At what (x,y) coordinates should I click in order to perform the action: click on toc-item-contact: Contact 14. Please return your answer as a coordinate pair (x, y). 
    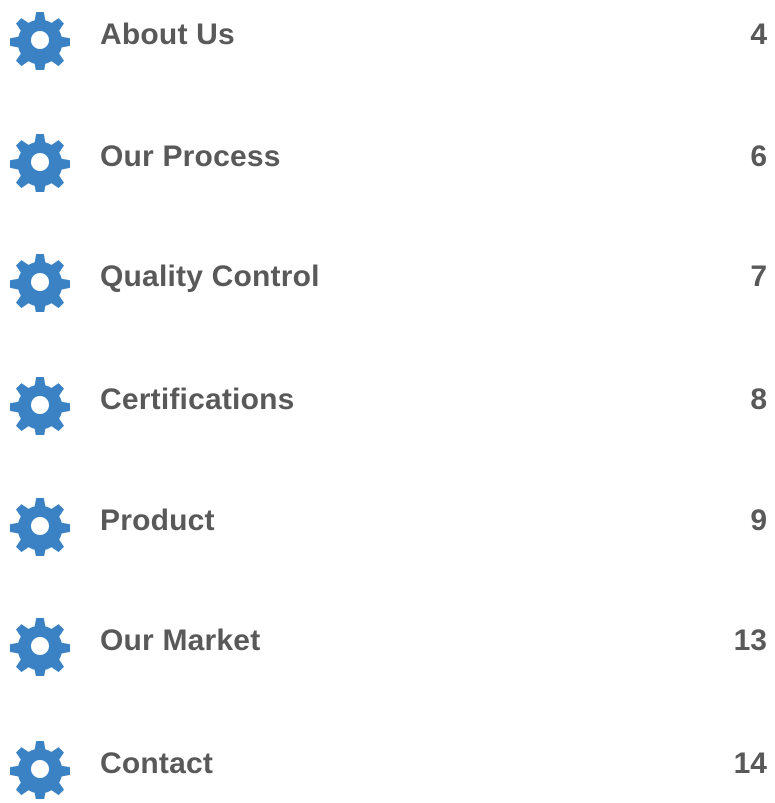
    Looking at the image, I should click on (387, 768).